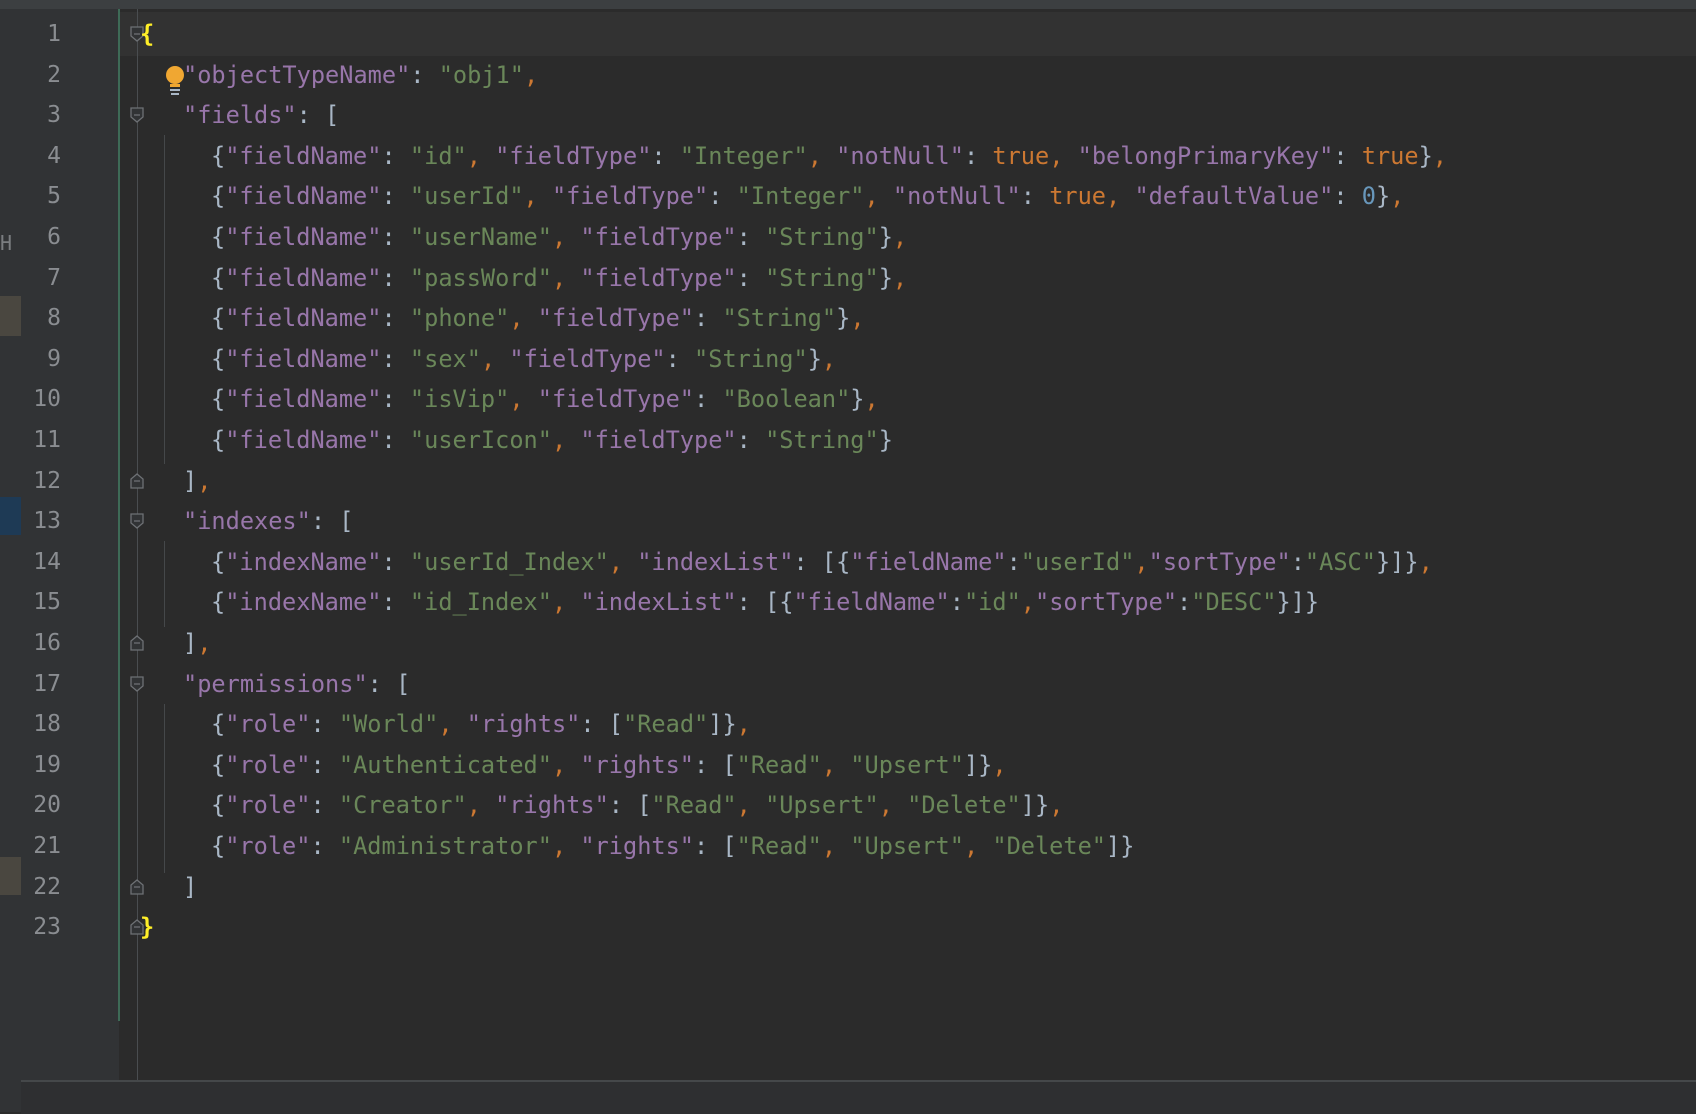 This screenshot has width=1696, height=1114. What do you see at coordinates (481, 724) in the screenshot?
I see `code-line: {"role": "World", "rights": ["Read"]},` at bounding box center [481, 724].